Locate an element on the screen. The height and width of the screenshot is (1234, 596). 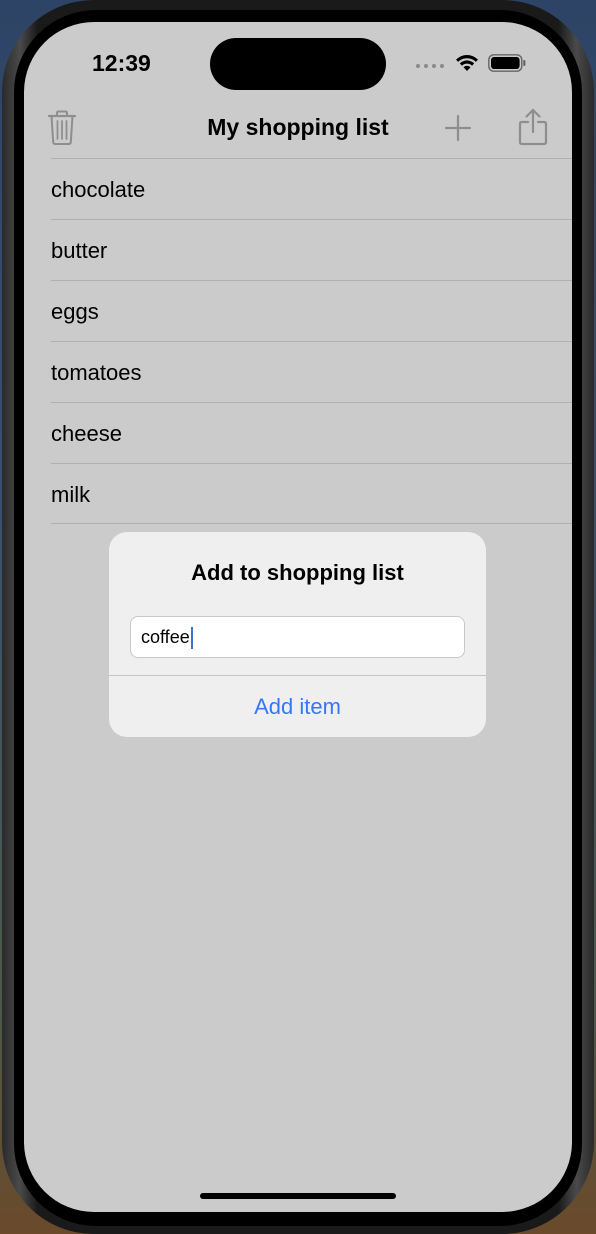
list-item: tomatoes is located at coordinates (311, 371).